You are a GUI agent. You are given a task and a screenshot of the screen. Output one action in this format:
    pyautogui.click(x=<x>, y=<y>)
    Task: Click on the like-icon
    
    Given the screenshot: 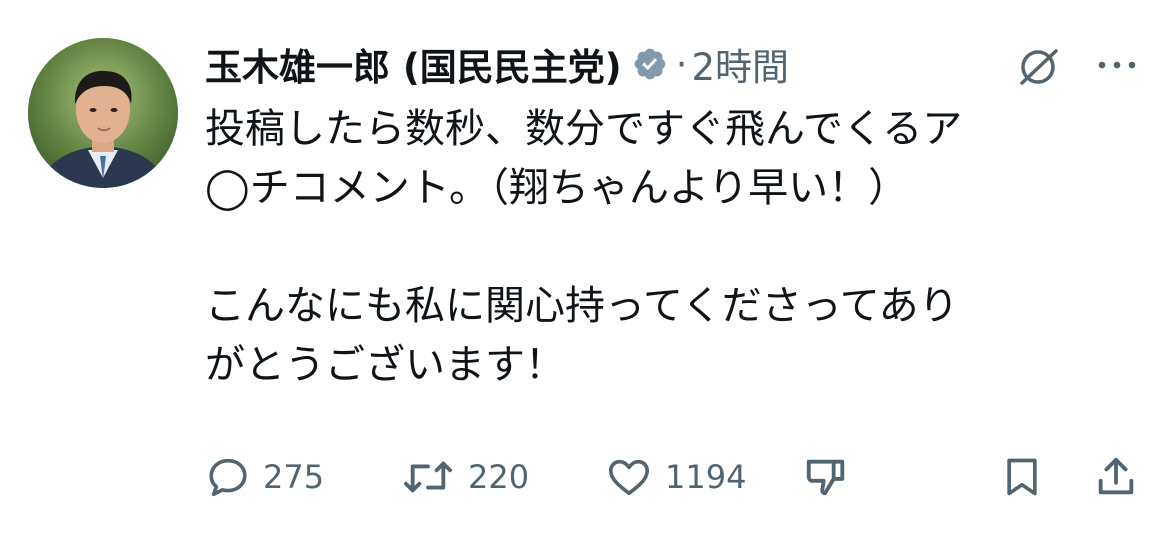 What is the action you would take?
    pyautogui.click(x=629, y=477)
    